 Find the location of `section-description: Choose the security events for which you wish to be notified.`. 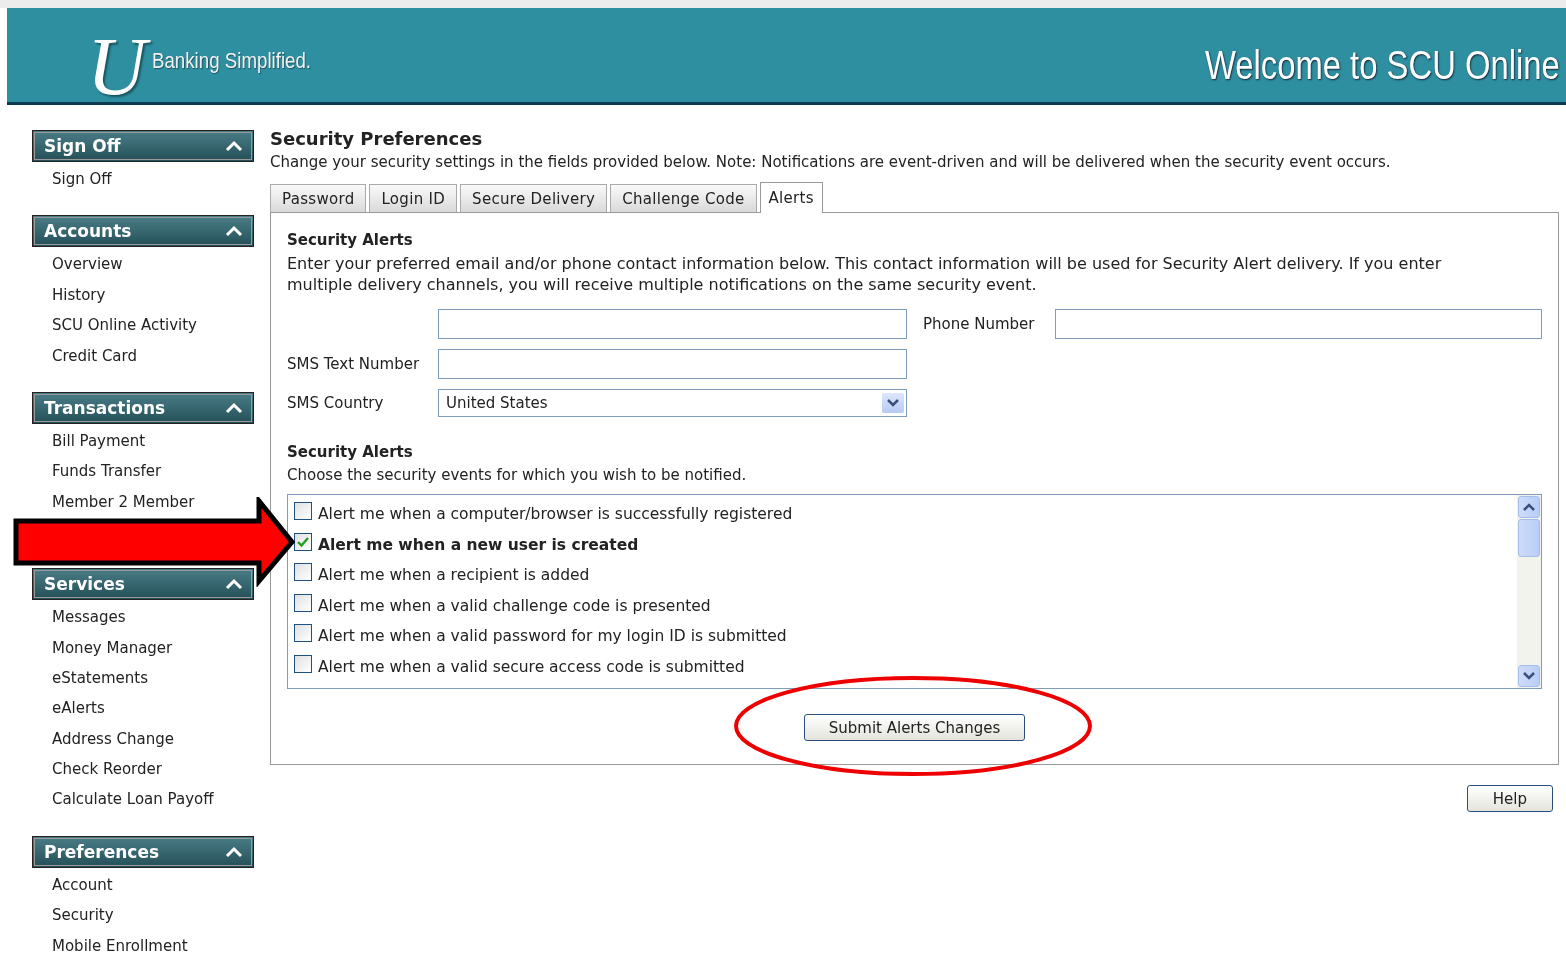

section-description: Choose the security events for which you wish to be notified. is located at coordinates (517, 475).